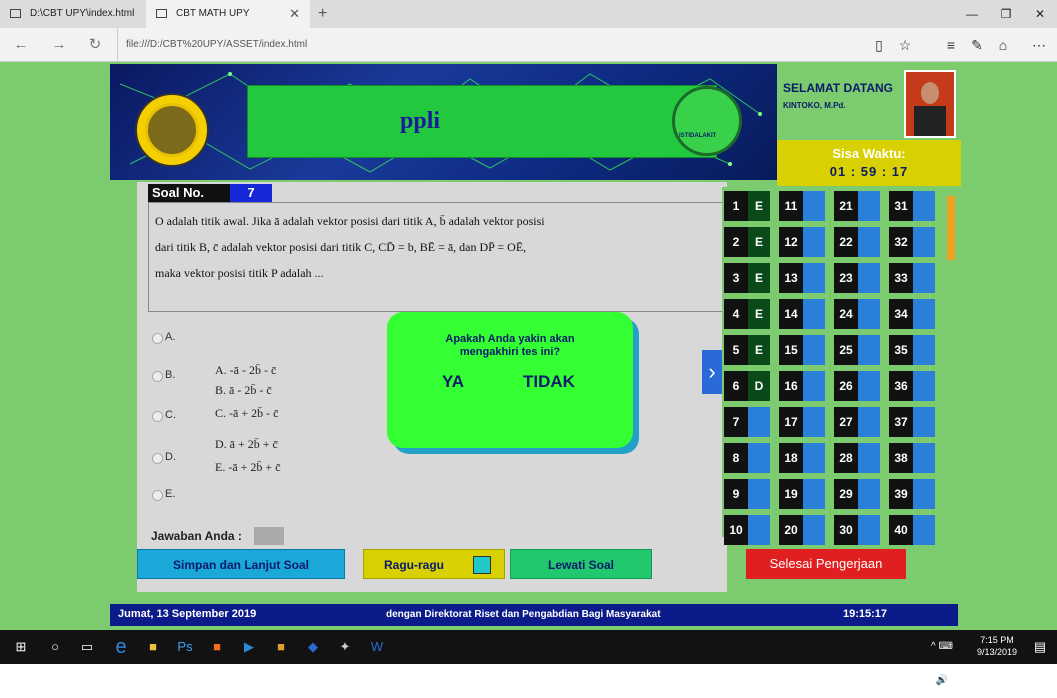 The width and height of the screenshot is (1057, 698). What do you see at coordinates (581, 564) in the screenshot?
I see `skip-button: Lewati Soal` at bounding box center [581, 564].